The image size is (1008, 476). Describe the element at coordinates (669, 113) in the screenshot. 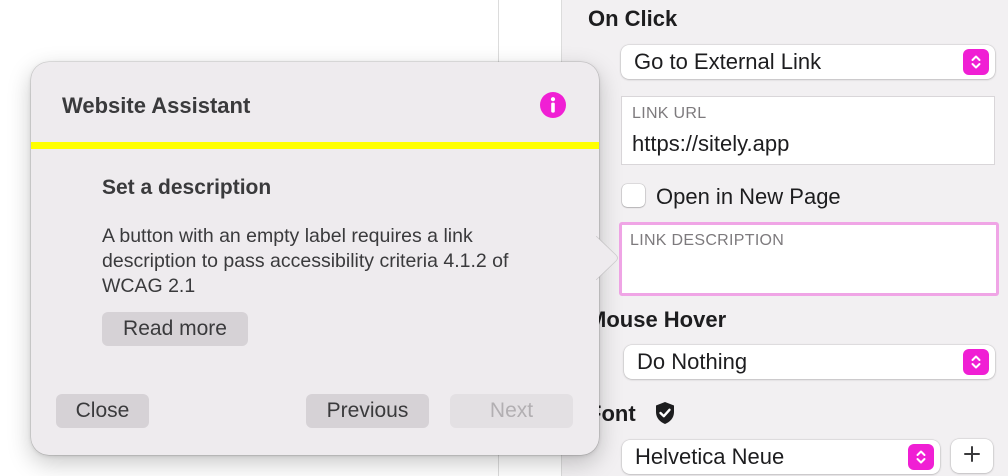

I see `link-url-label: LINK URL` at that location.